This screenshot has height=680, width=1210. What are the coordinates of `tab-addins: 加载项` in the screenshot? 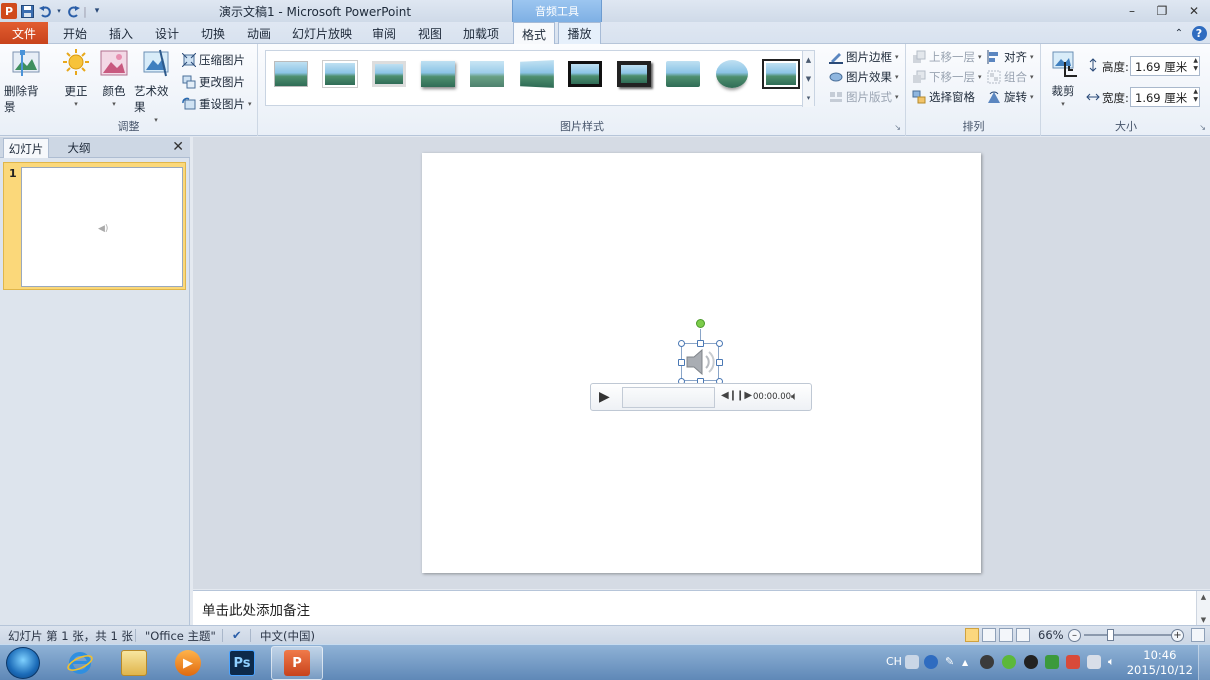 It's located at (481, 33).